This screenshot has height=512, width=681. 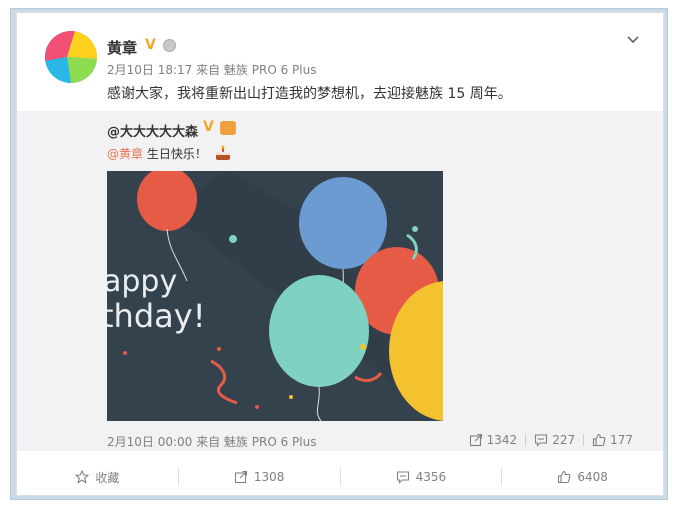 What do you see at coordinates (125, 154) in the screenshot?
I see `mention-link: @黄章` at bounding box center [125, 154].